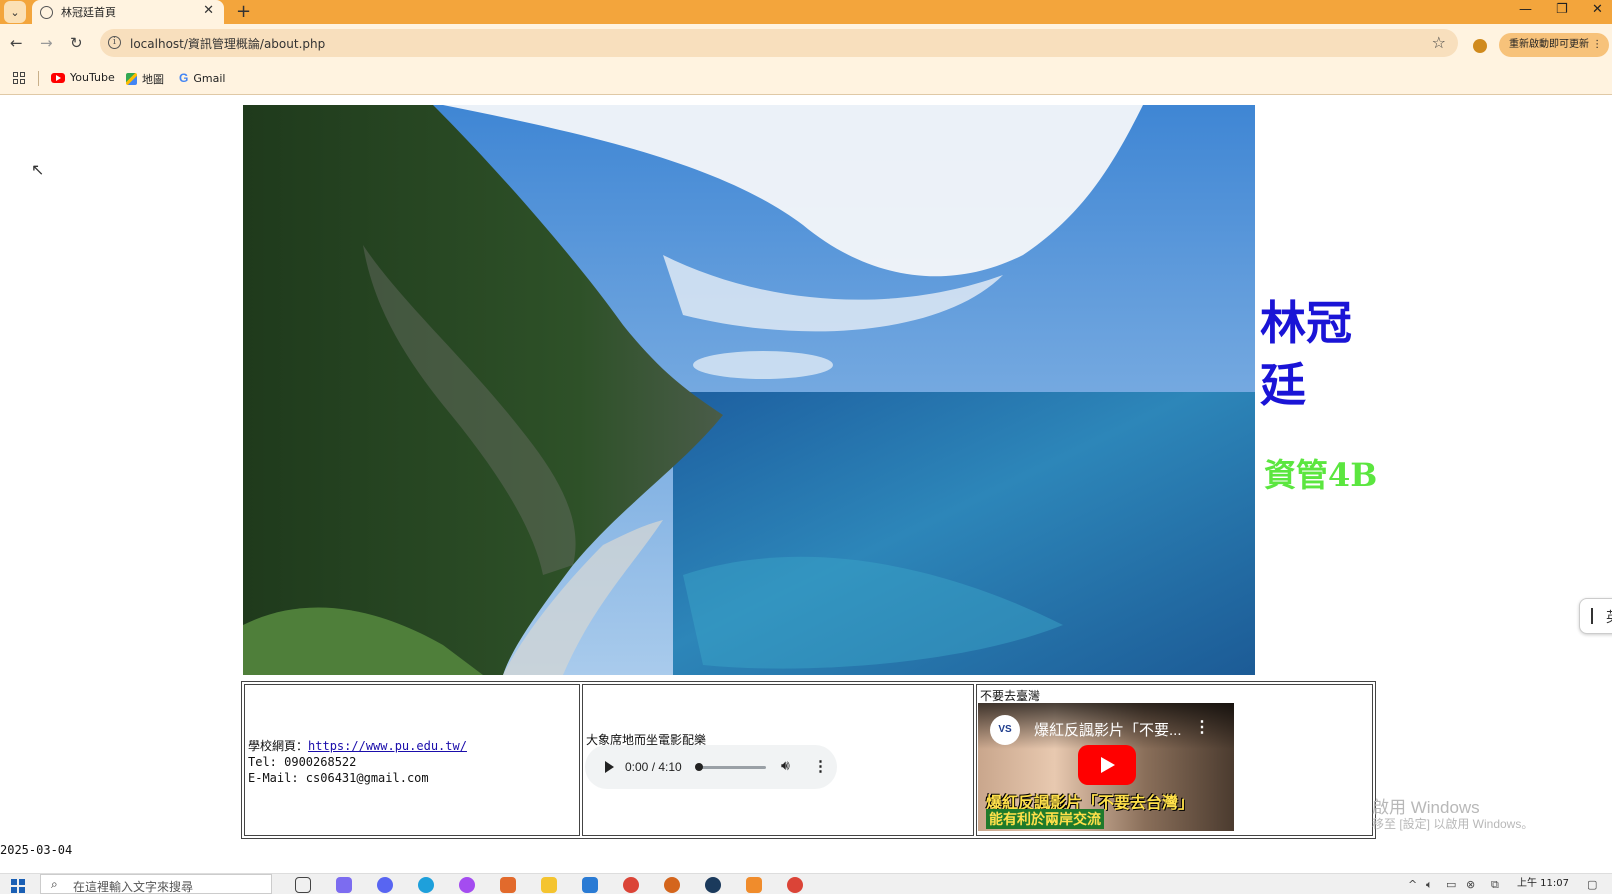  What do you see at coordinates (1005, 730) in the screenshot?
I see `channel-logo: VS` at bounding box center [1005, 730].